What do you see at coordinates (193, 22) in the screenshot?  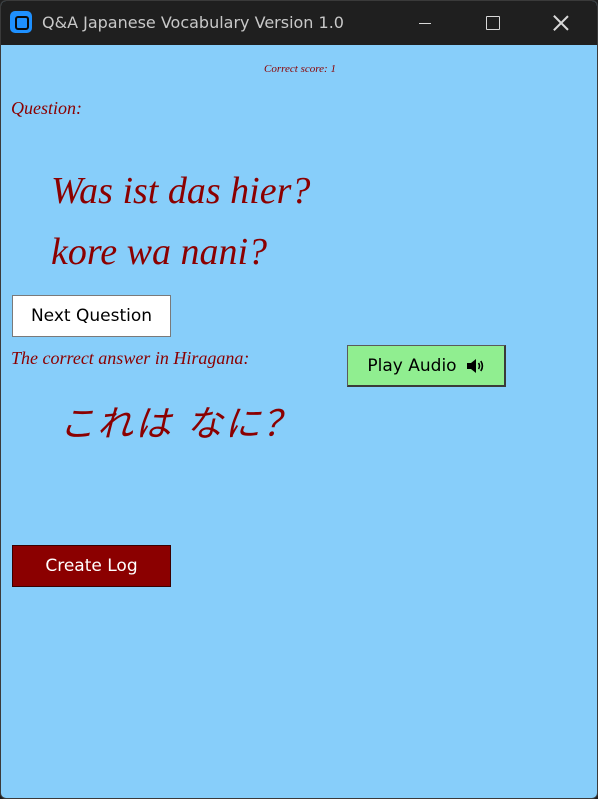 I see `window-title: Q&A Japanese Vocabulary Version 1.0` at bounding box center [193, 22].